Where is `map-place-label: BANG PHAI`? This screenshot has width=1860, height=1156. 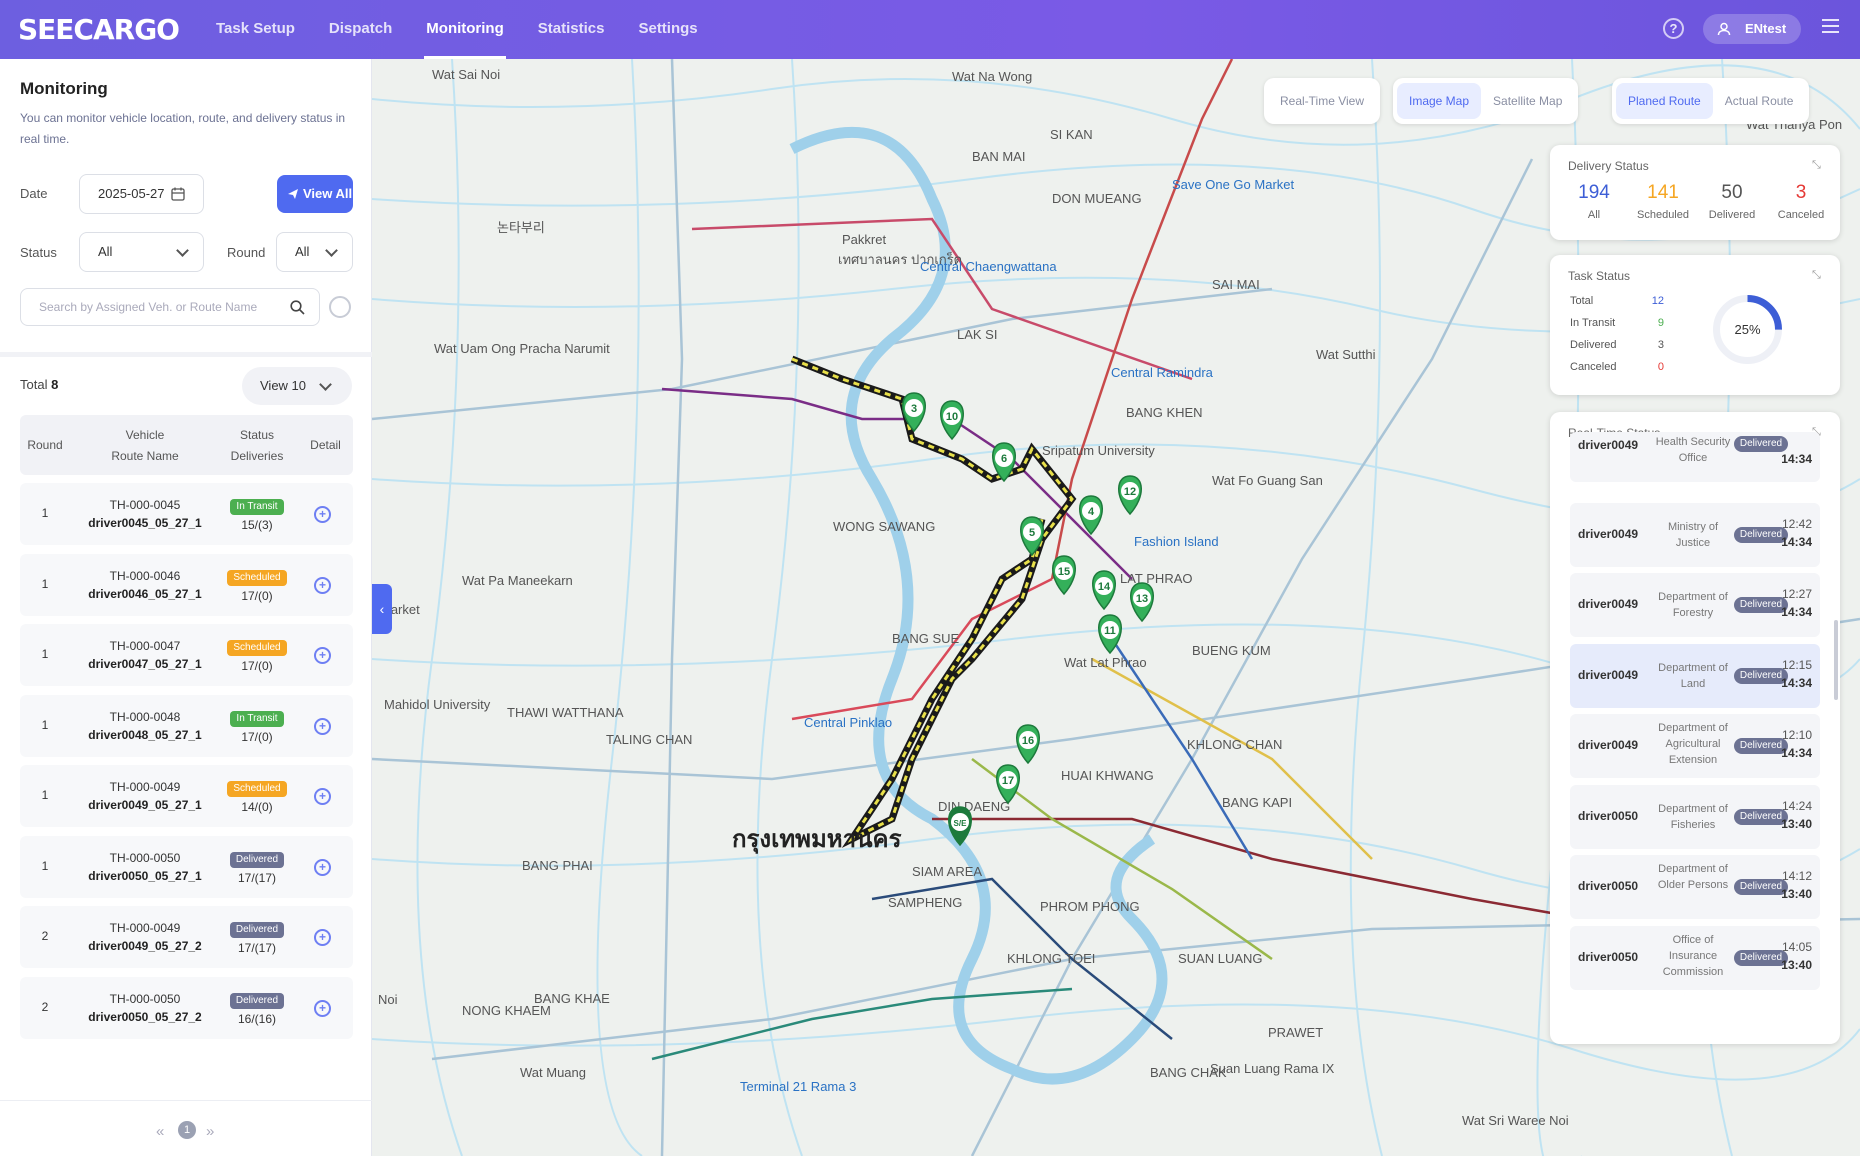 map-place-label: BANG PHAI is located at coordinates (557, 865).